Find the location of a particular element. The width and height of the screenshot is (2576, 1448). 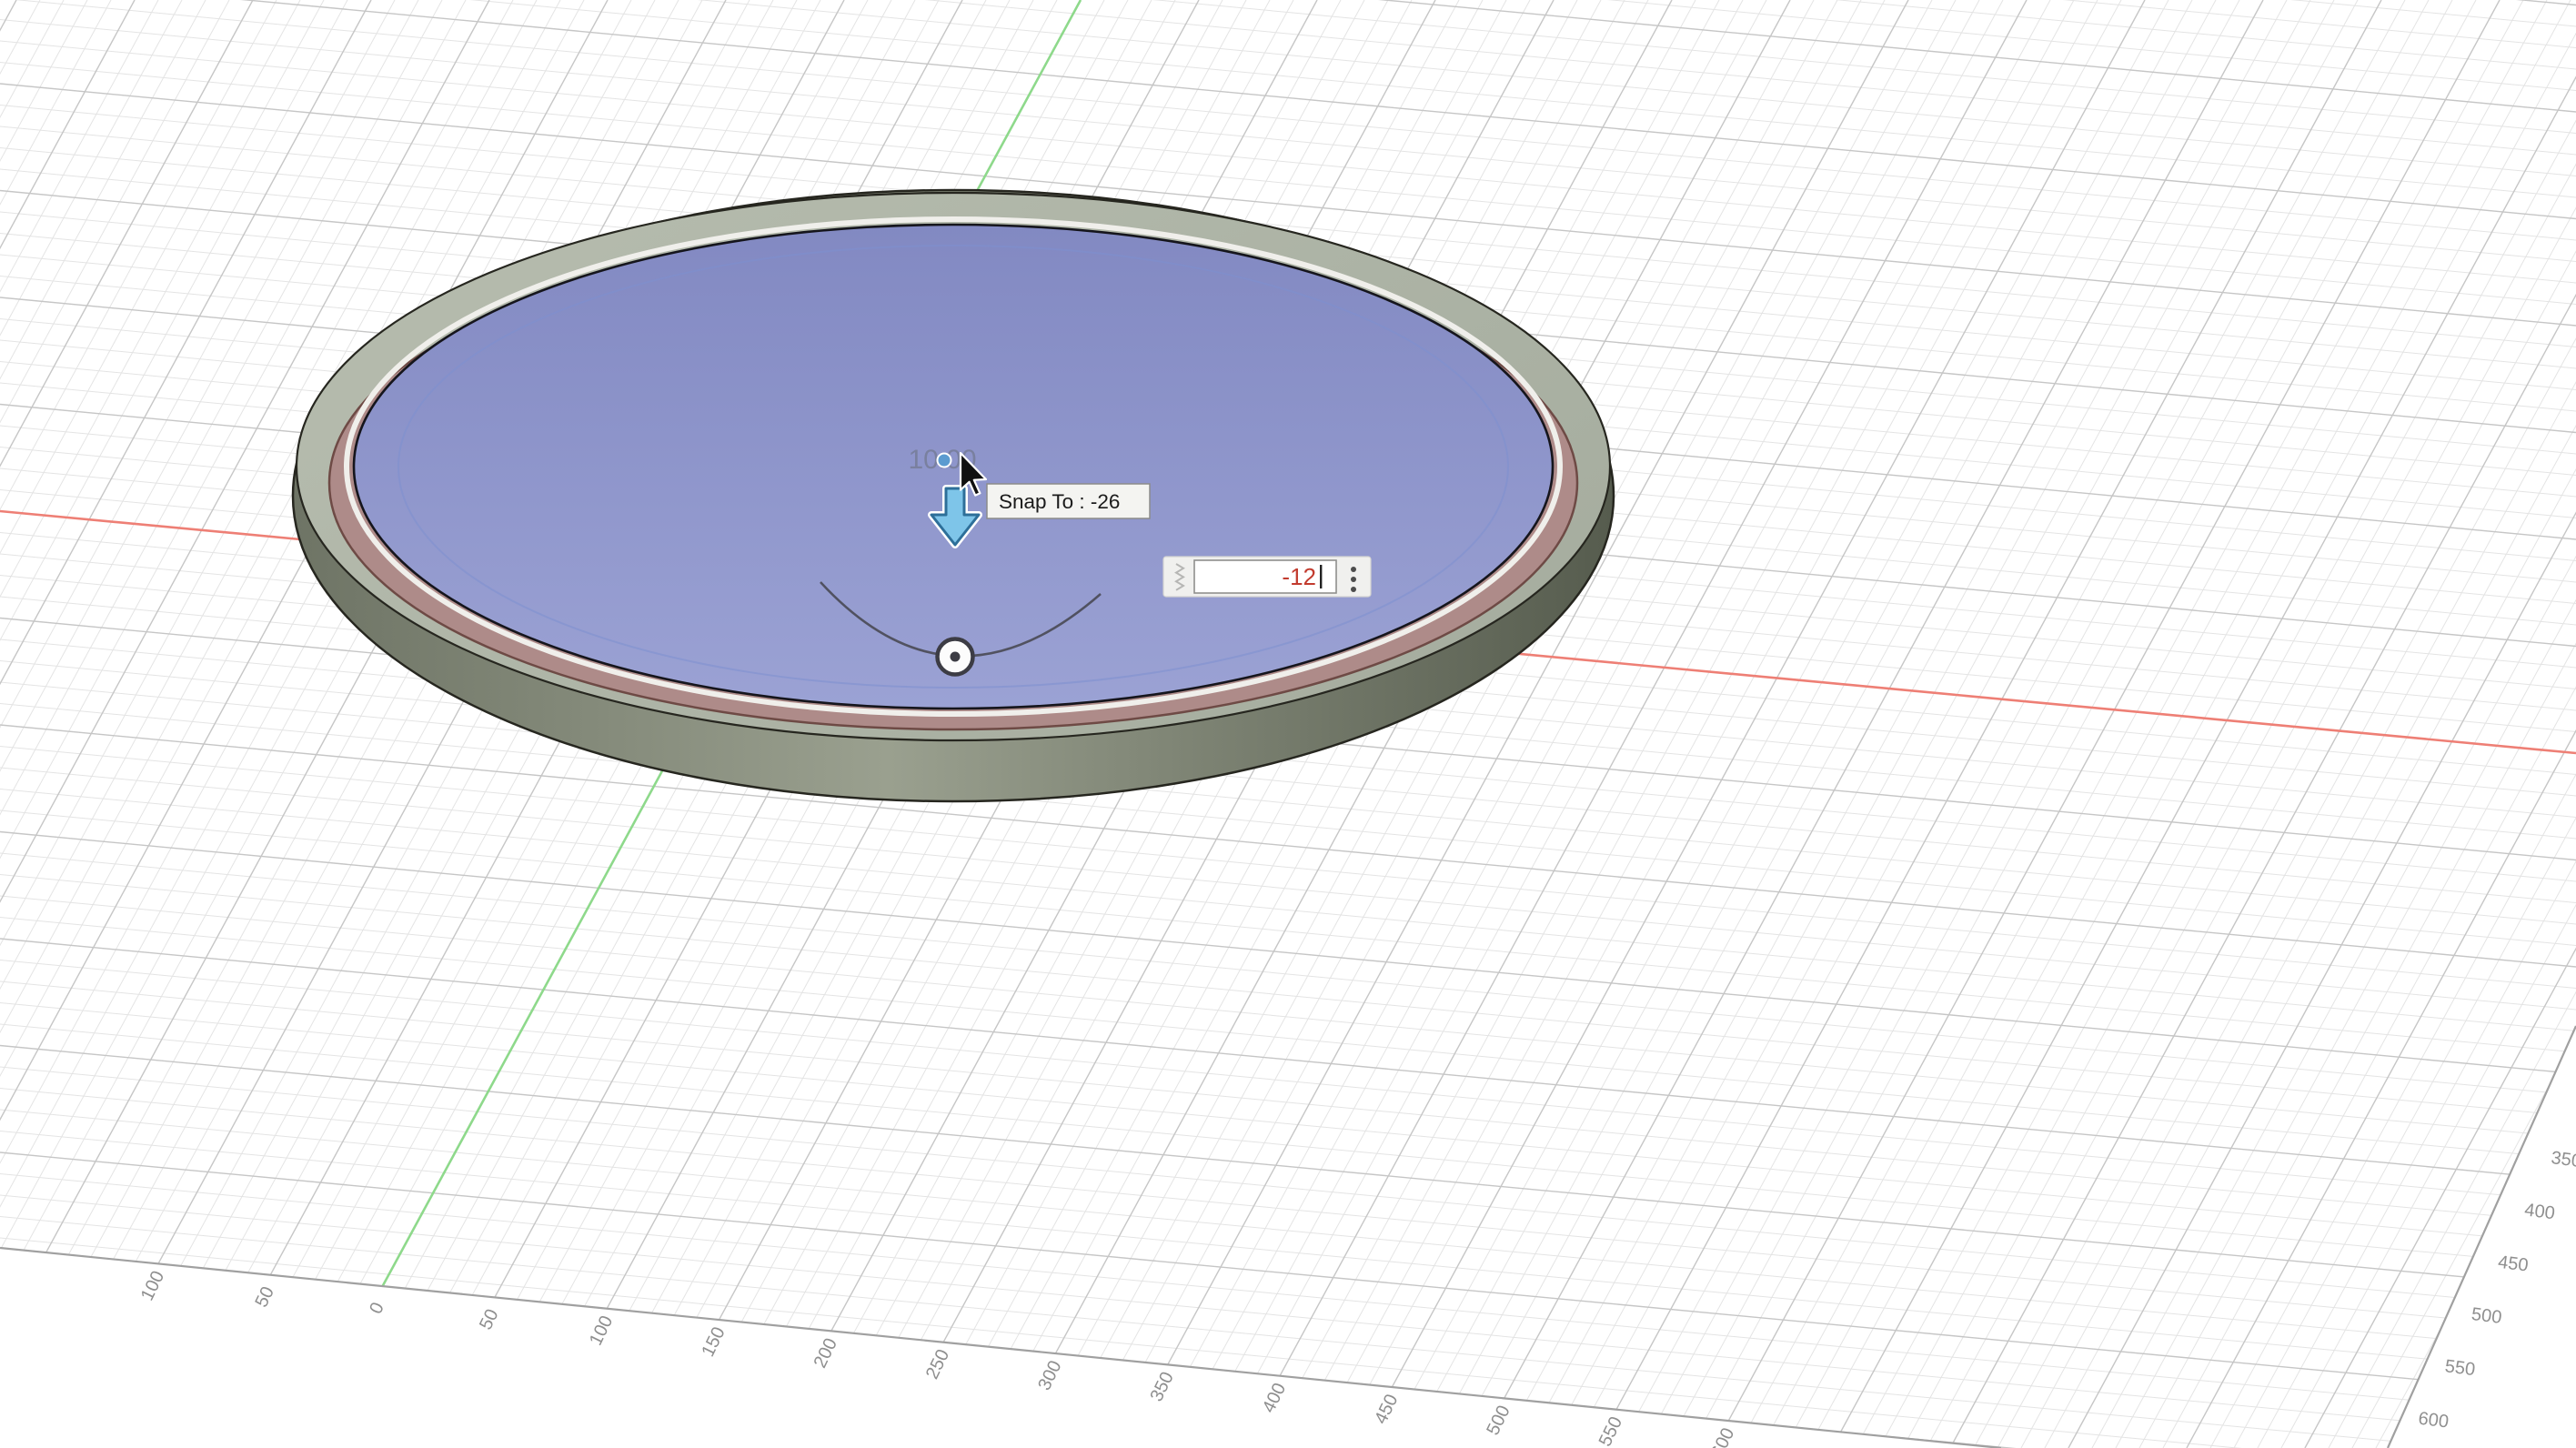

center-point-inner is located at coordinates (955, 656).